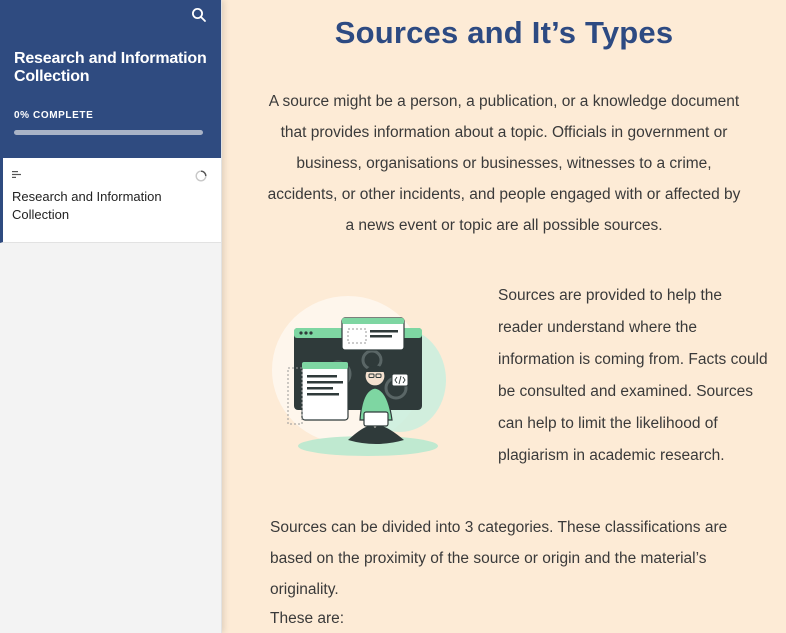 Image resolution: width=786 pixels, height=633 pixels. Describe the element at coordinates (504, 32) in the screenshot. I see `page-title: Sources and It’s Types` at that location.